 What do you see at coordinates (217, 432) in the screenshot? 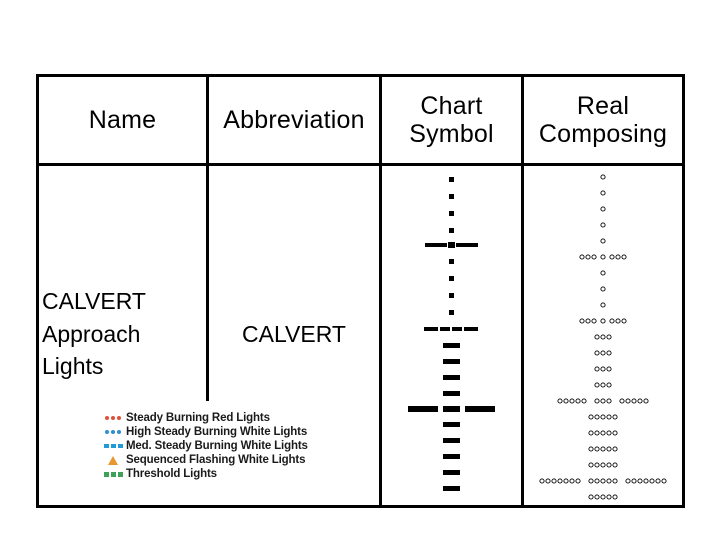
I see `legend-label-high-steady-white: High Steady Burning White Lights` at bounding box center [217, 432].